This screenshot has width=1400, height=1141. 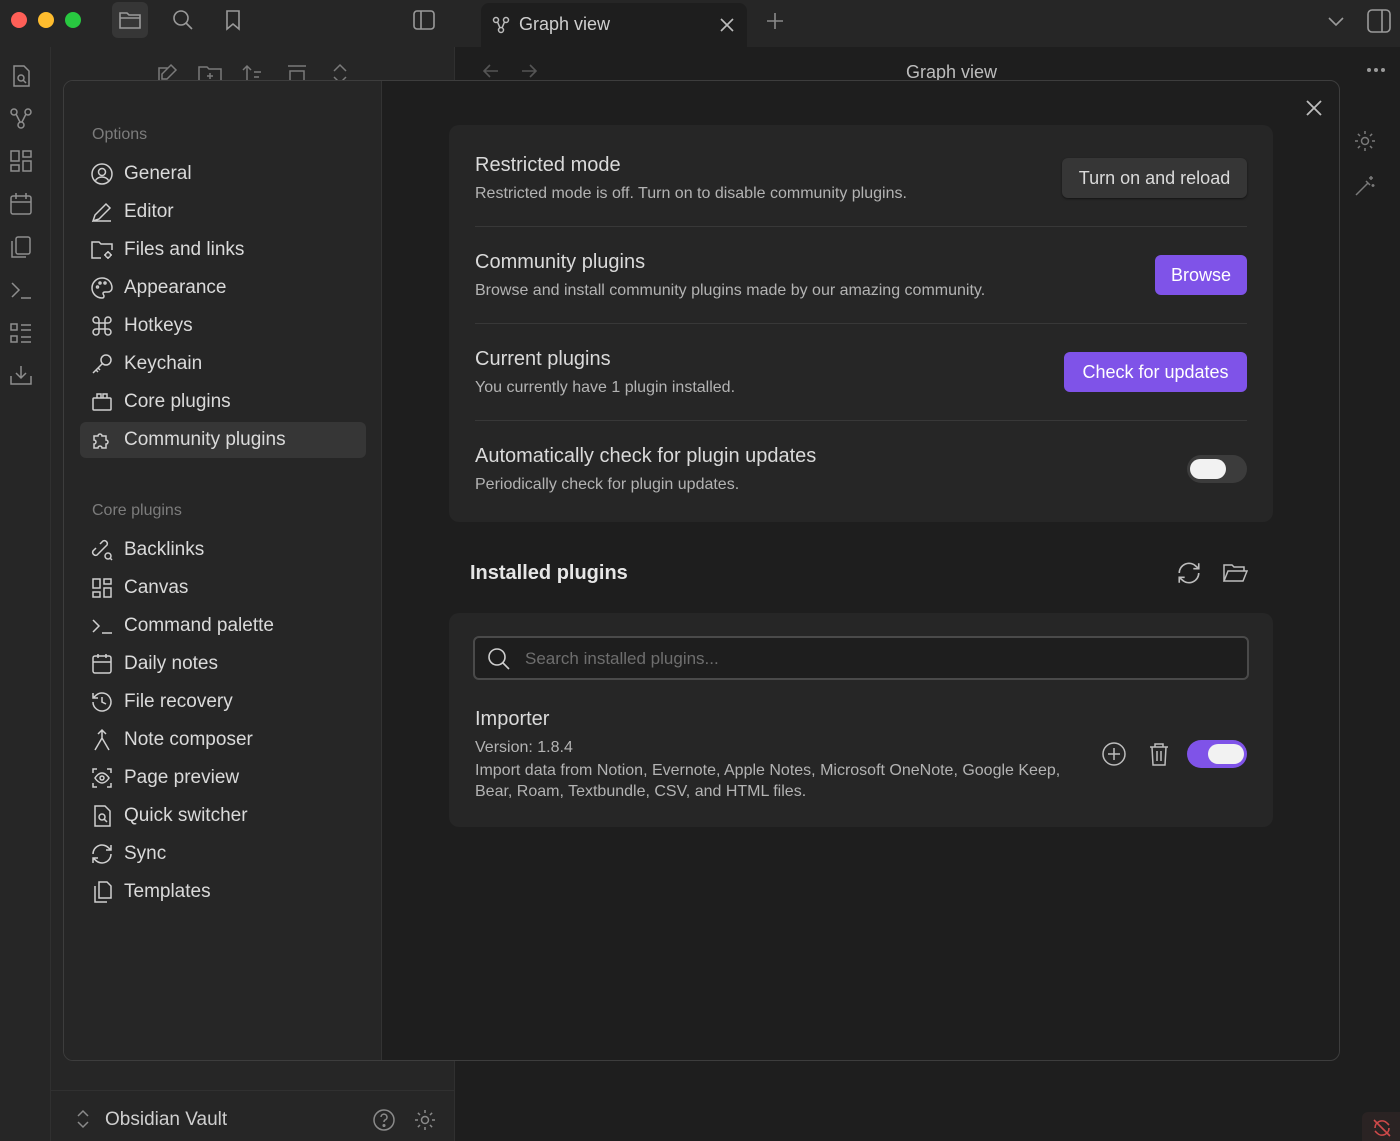 I want to click on sync-error-icon, so click(x=1382, y=1128).